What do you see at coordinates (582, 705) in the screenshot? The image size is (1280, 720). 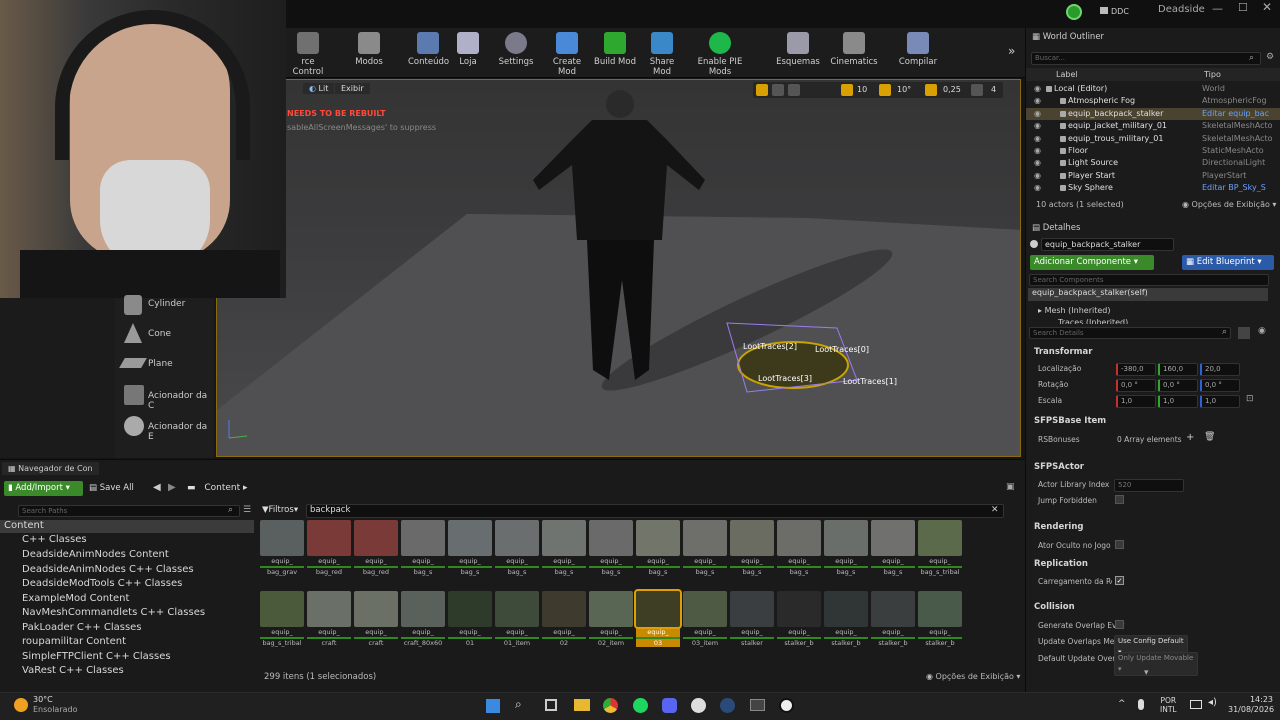 I see `file-explorer-icon` at bounding box center [582, 705].